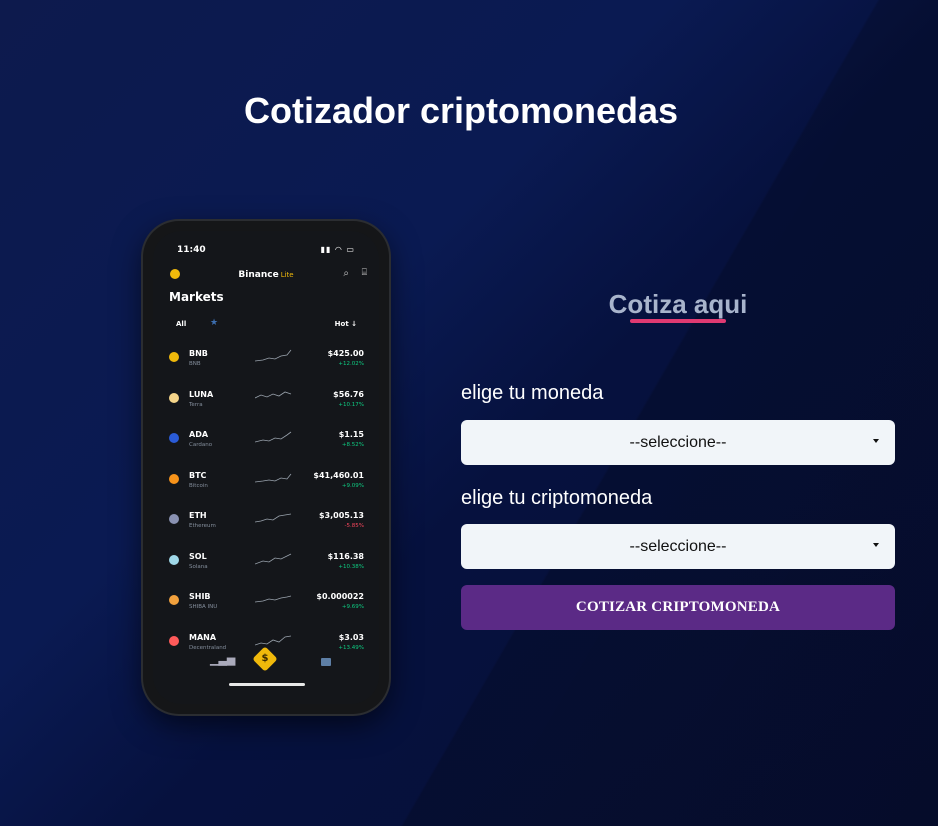 The image size is (938, 826). What do you see at coordinates (348, 394) in the screenshot?
I see `coin-price: $56.76` at bounding box center [348, 394].